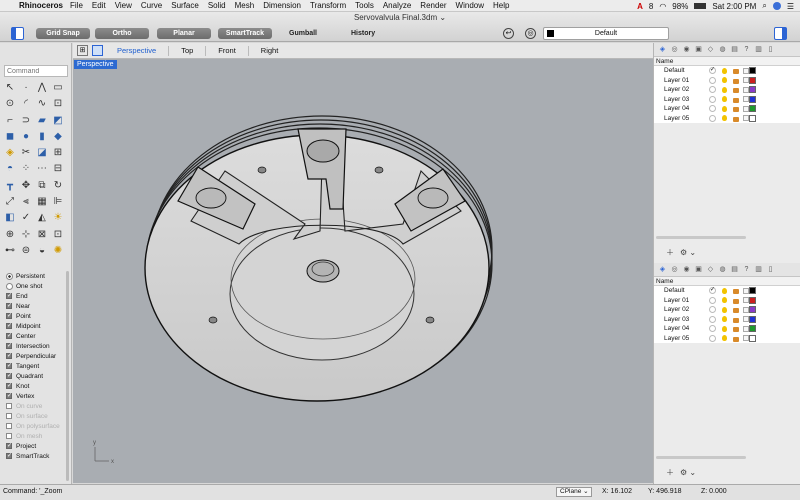 Image resolution: width=800 pixels, height=500 pixels. Describe the element at coordinates (10, 202) in the screenshot. I see `scale-icon: ⤢` at that location.